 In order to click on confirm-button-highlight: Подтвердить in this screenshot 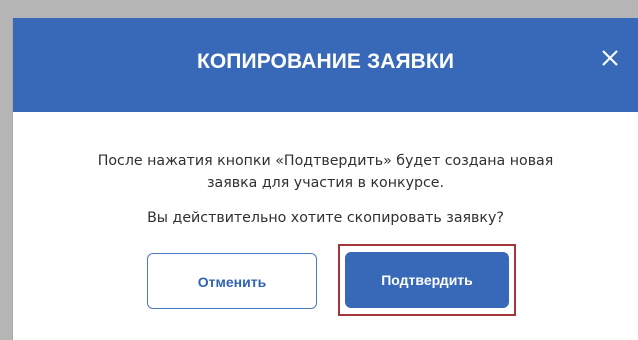, I will do `click(427, 280)`.